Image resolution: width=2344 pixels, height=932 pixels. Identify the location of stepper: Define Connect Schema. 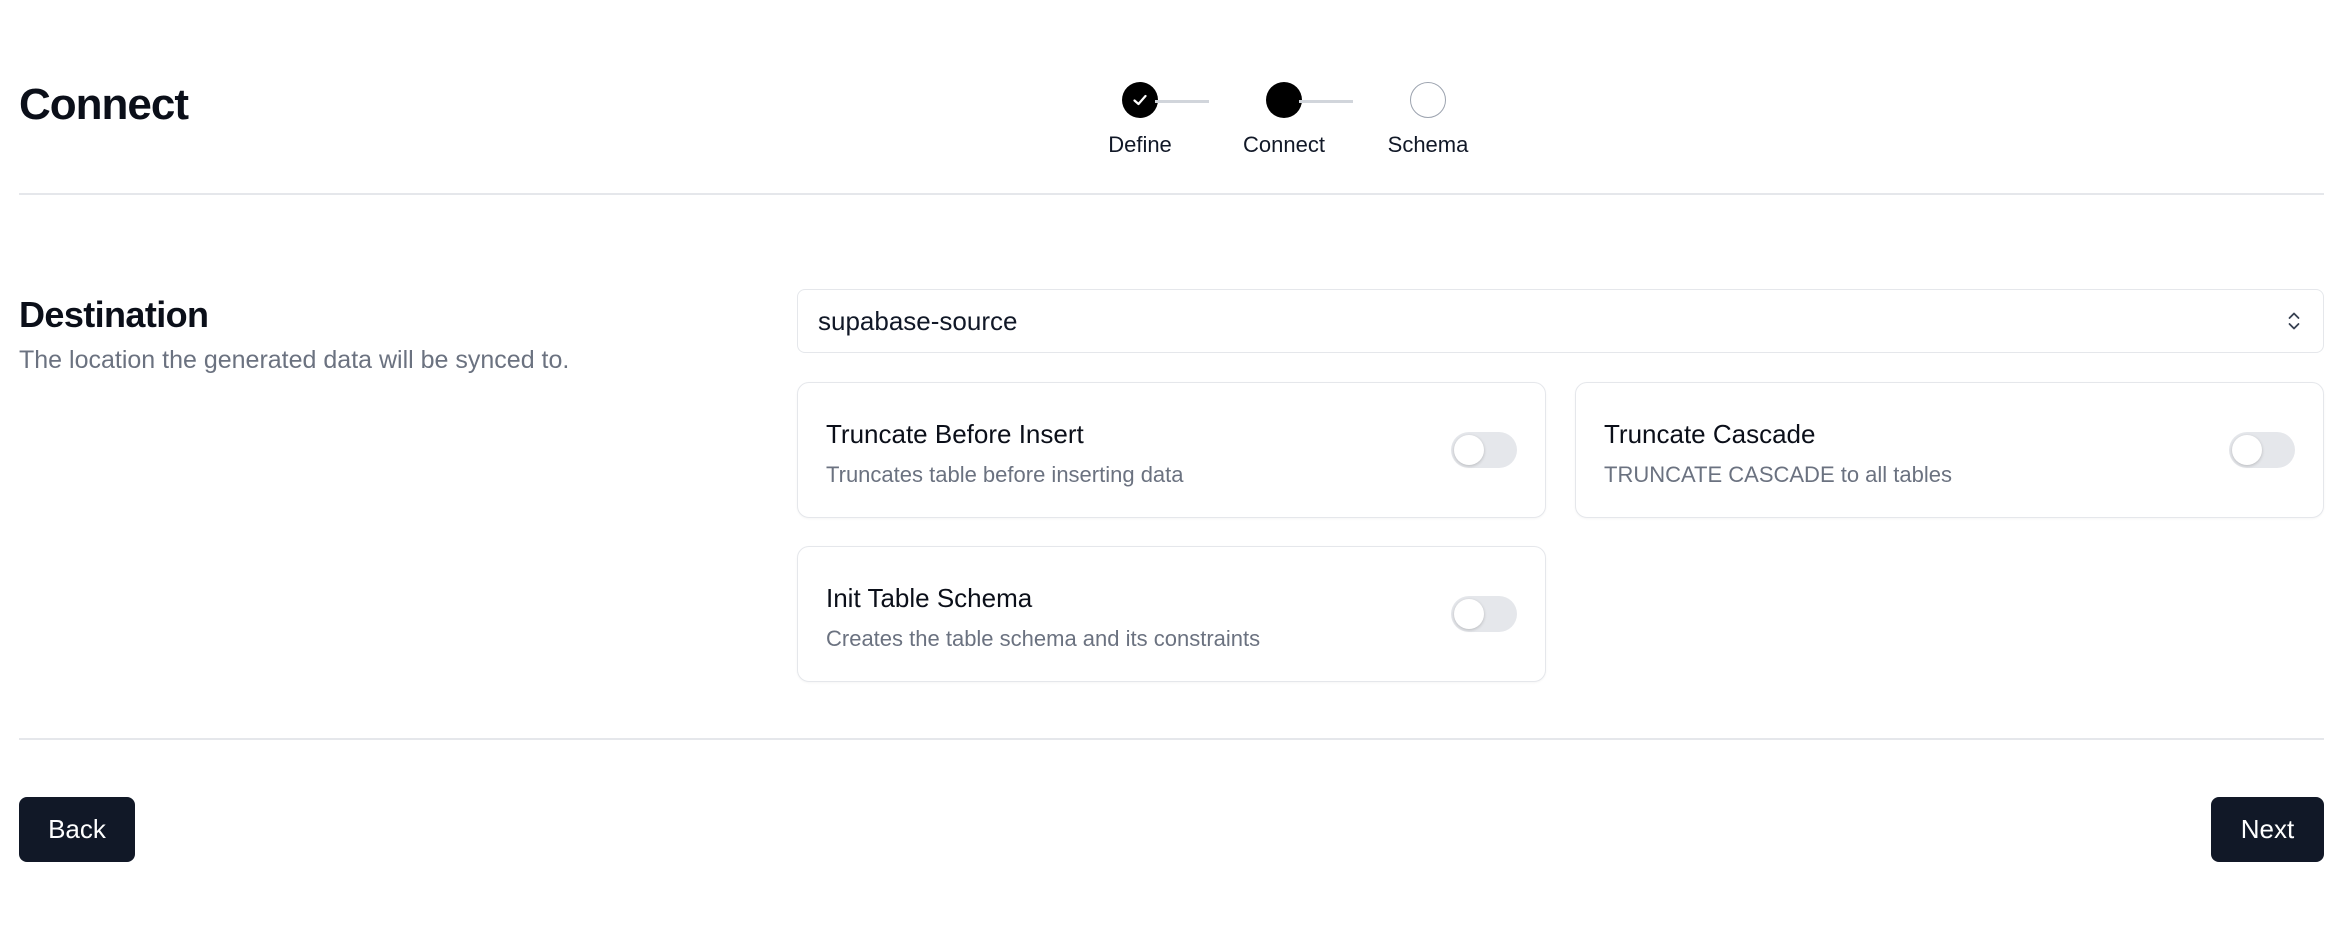
(1269, 127).